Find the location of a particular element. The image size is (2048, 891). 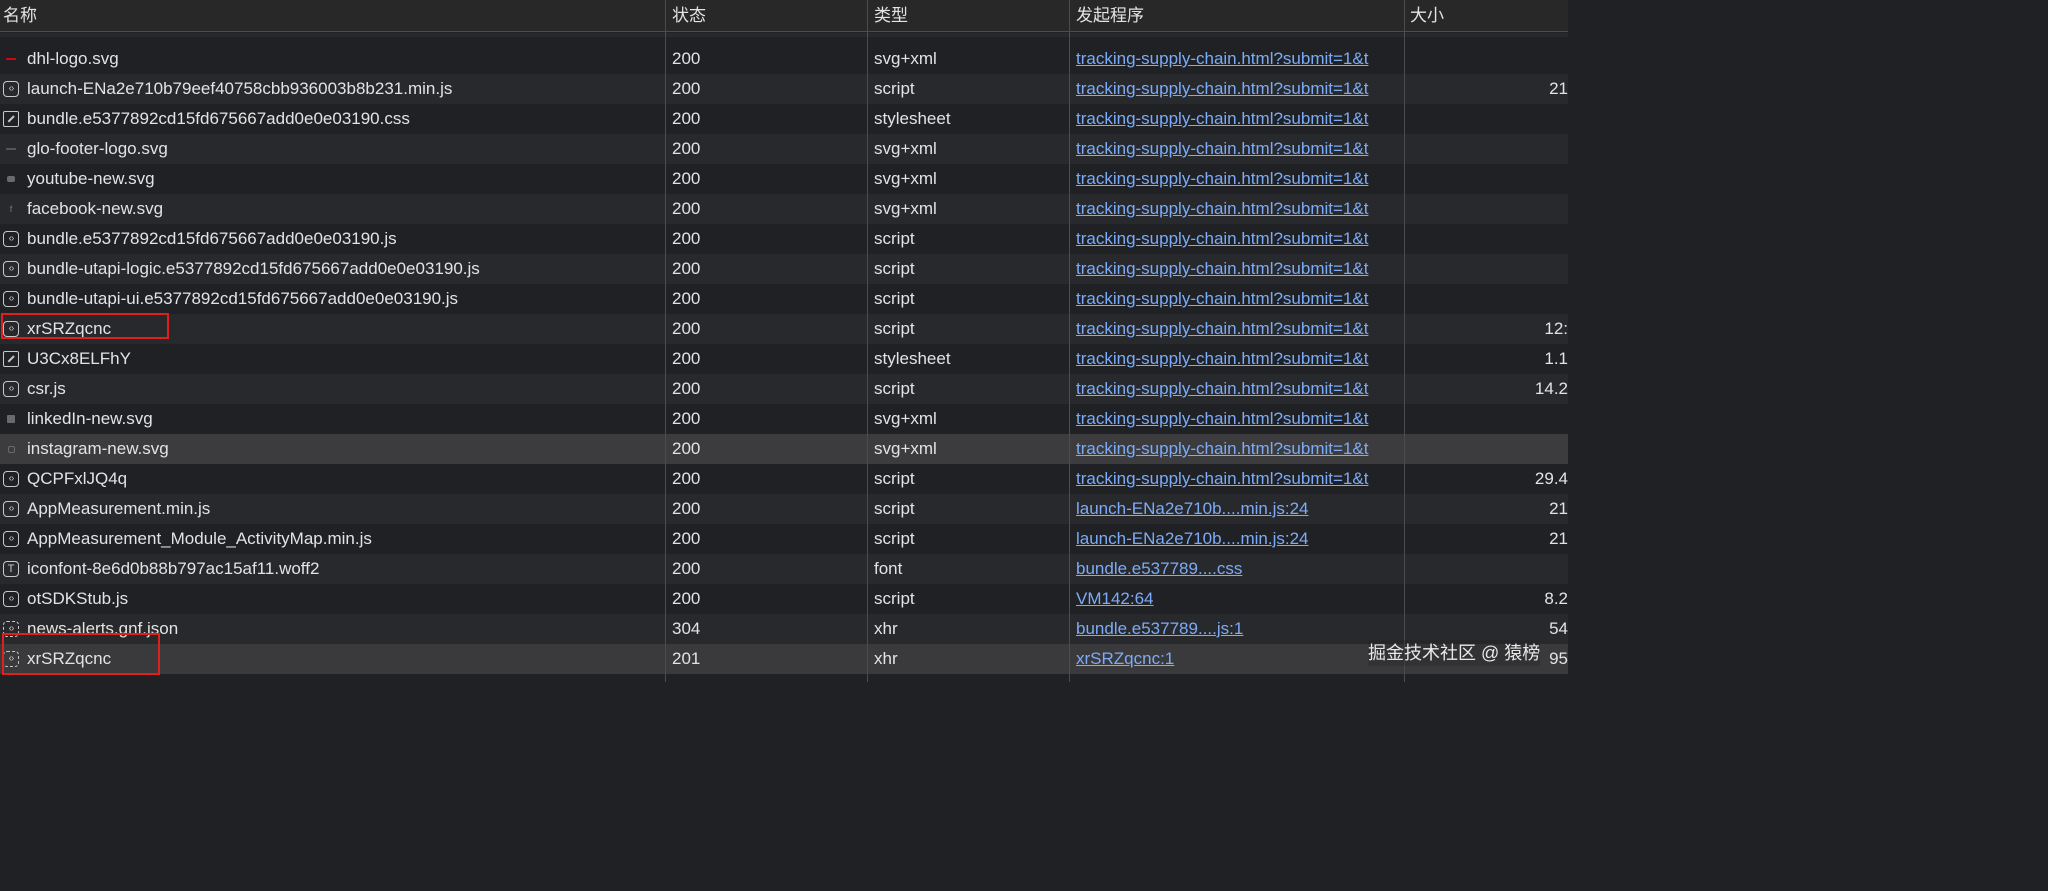

column-header-size: 大小 is located at coordinates (1425, 16).